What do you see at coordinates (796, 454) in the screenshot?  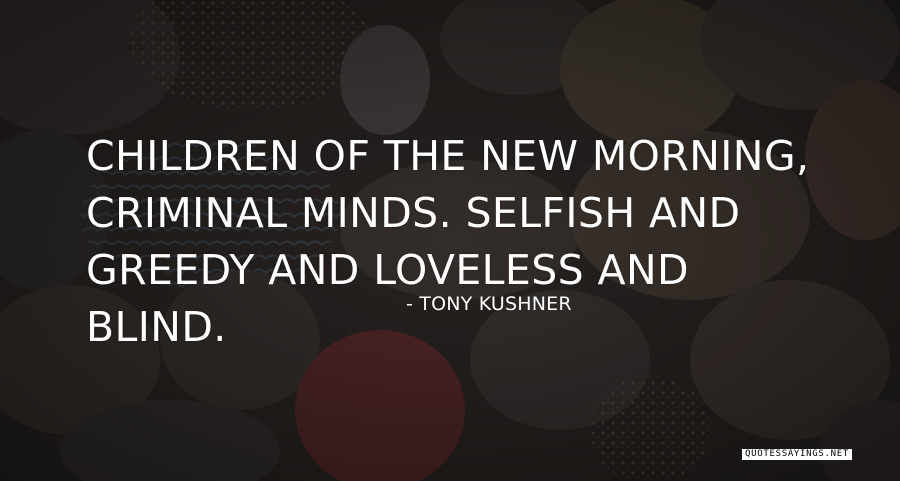 I see `site-watermark: QUOTESSAYINGS.NET` at bounding box center [796, 454].